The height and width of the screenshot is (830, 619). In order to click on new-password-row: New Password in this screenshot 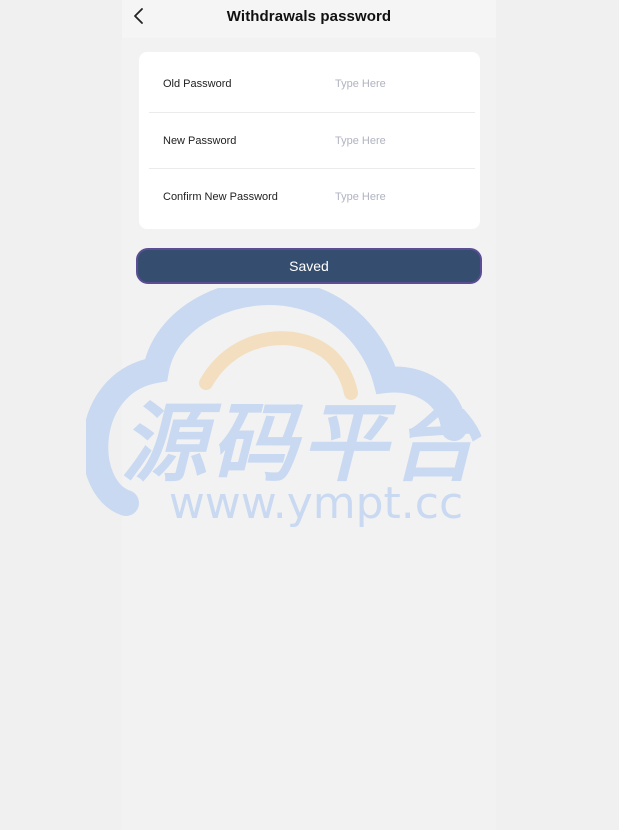, I will do `click(312, 141)`.